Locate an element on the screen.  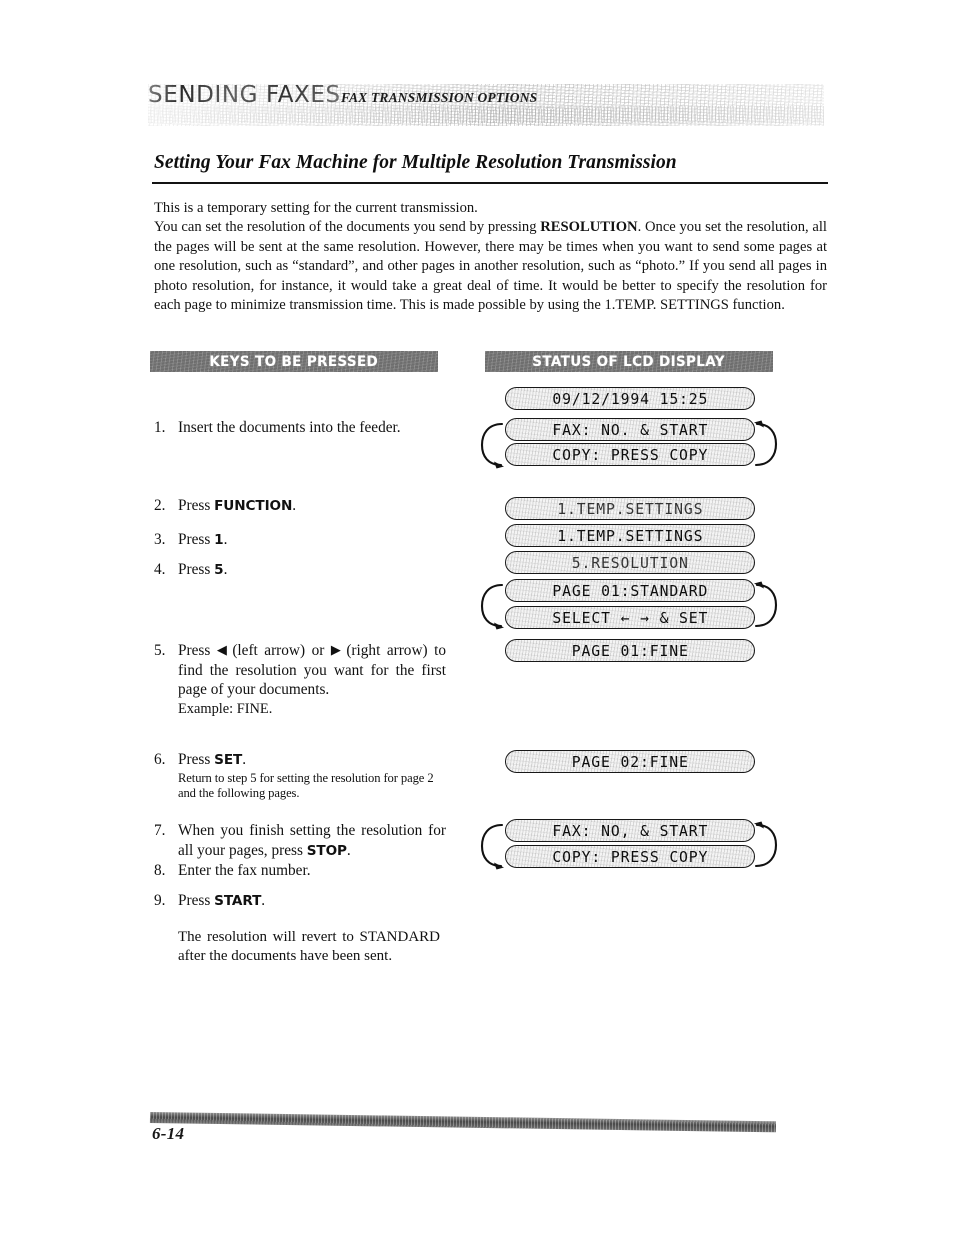
lcd-datetime-text: 09/12/1994 15:25 is located at coordinates (630, 398).